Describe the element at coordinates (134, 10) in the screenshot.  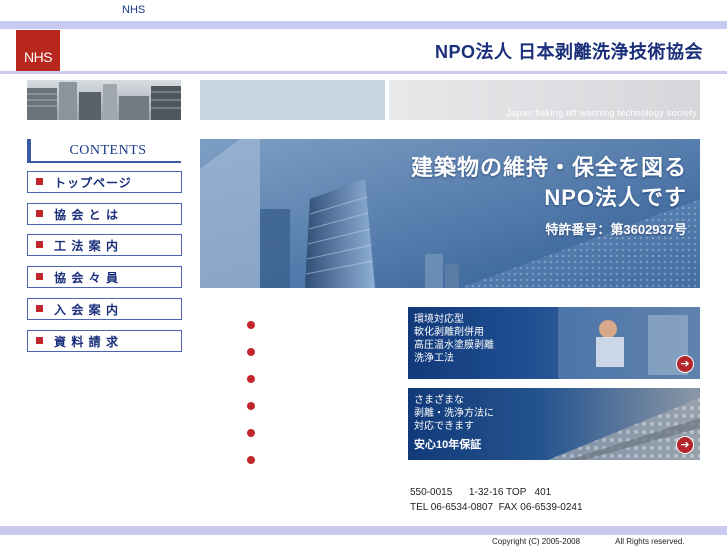
I see `site-tag: NHS` at that location.